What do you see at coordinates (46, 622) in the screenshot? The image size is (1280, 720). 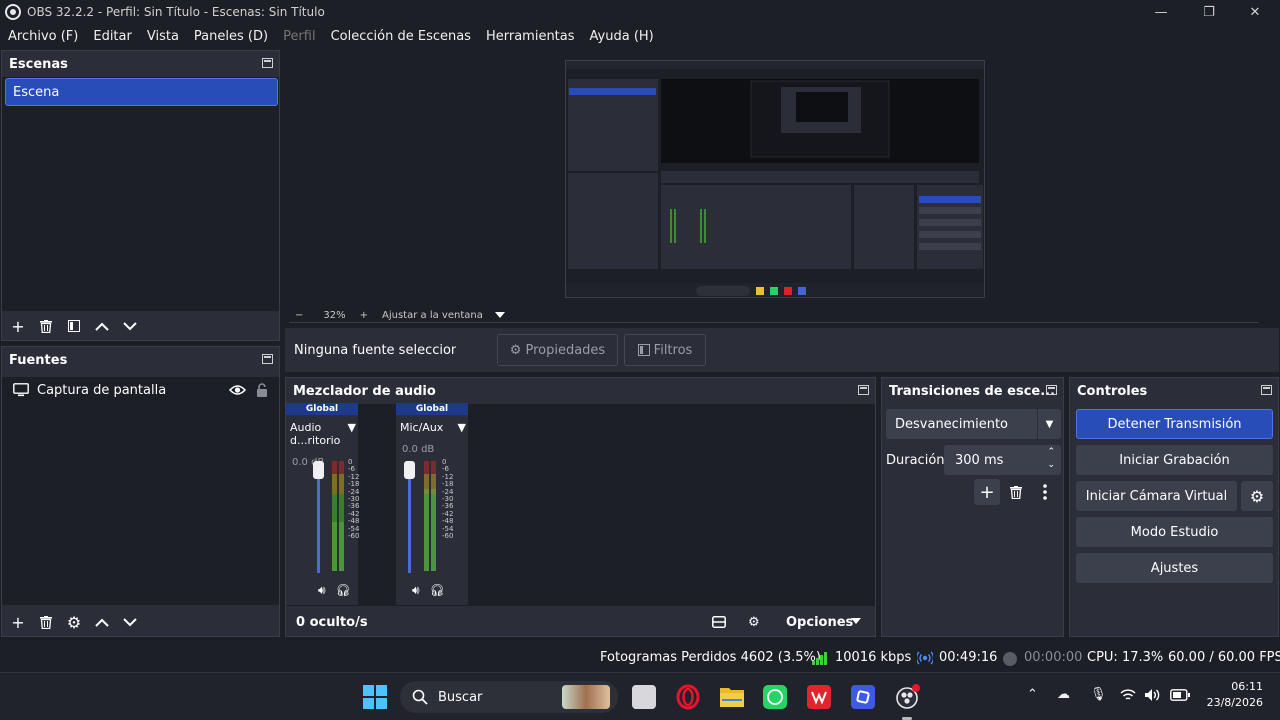 I see `remove-source-trash-icon` at bounding box center [46, 622].